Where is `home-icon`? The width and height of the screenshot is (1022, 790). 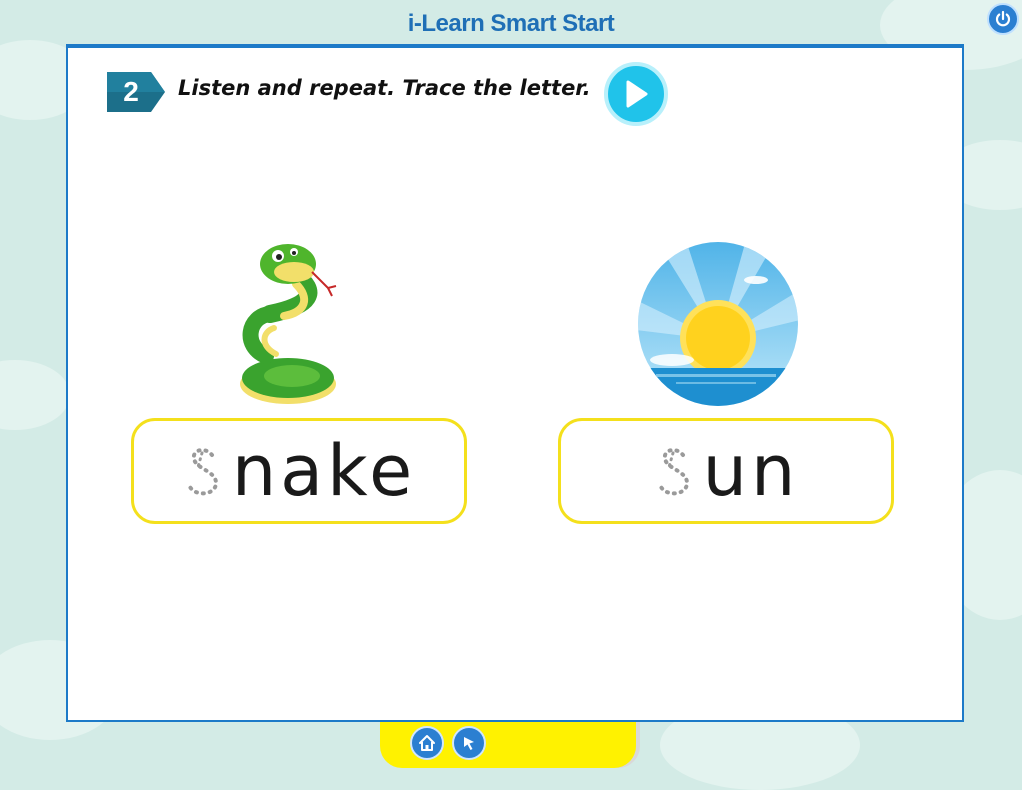 home-icon is located at coordinates (427, 743).